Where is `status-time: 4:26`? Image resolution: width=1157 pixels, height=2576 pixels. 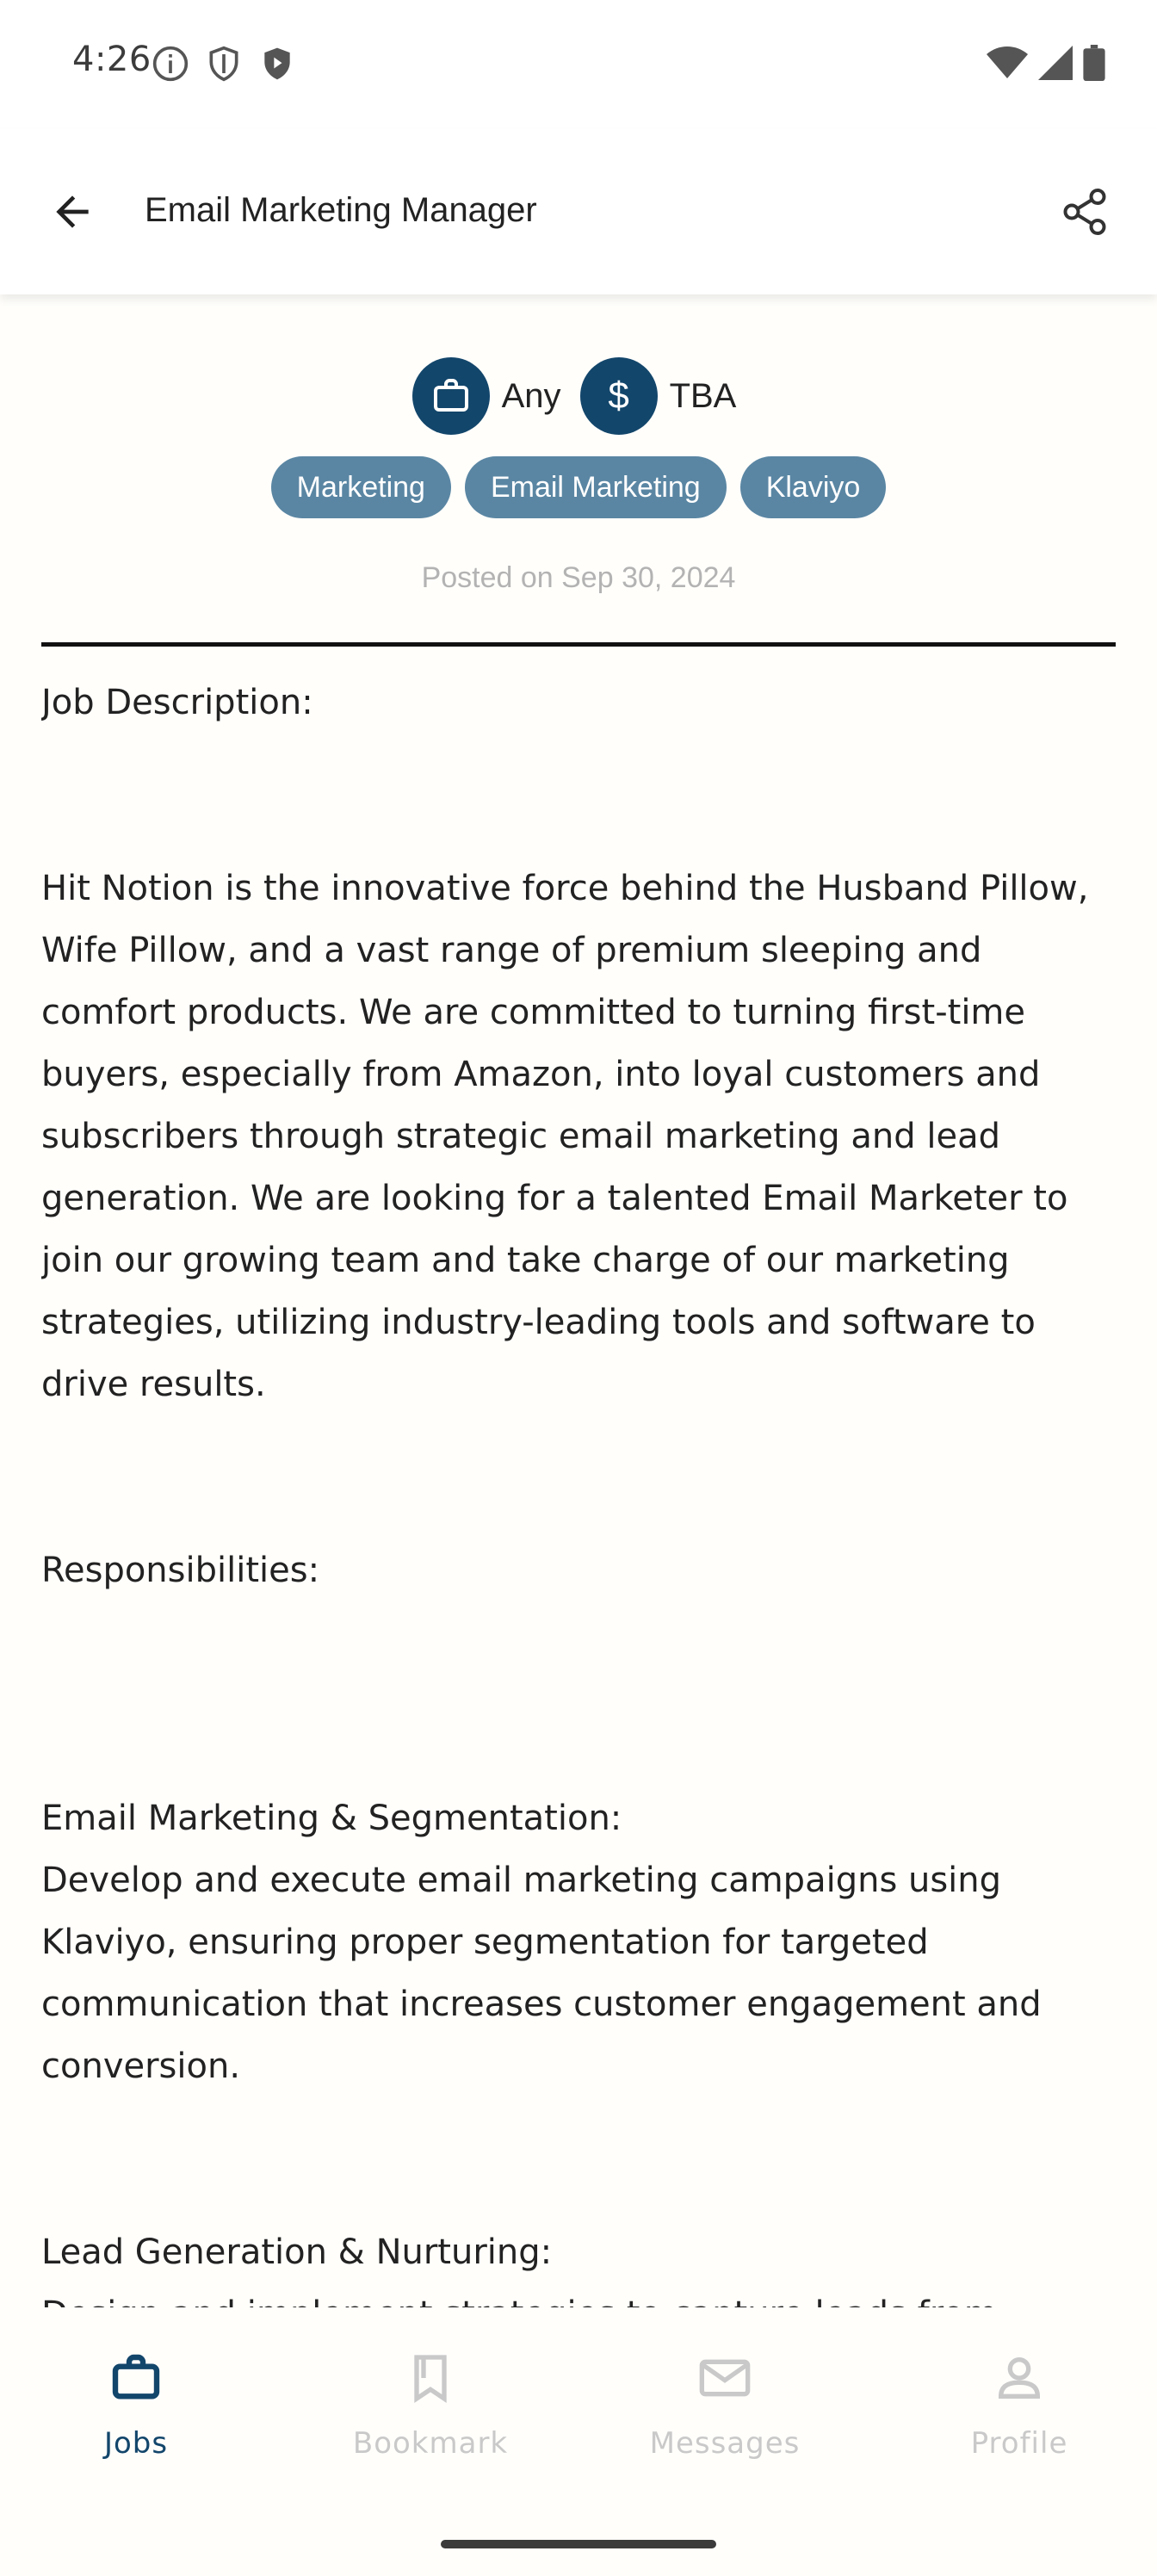 status-time: 4:26 is located at coordinates (112, 60).